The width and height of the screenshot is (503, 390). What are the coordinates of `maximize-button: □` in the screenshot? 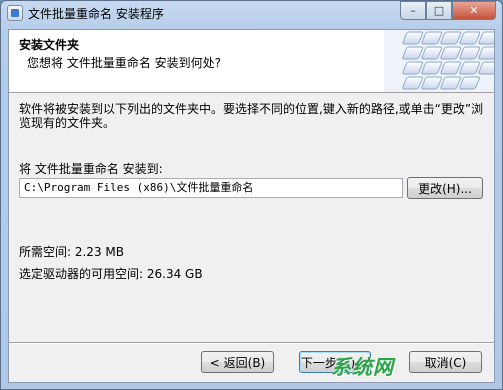 It's located at (439, 10).